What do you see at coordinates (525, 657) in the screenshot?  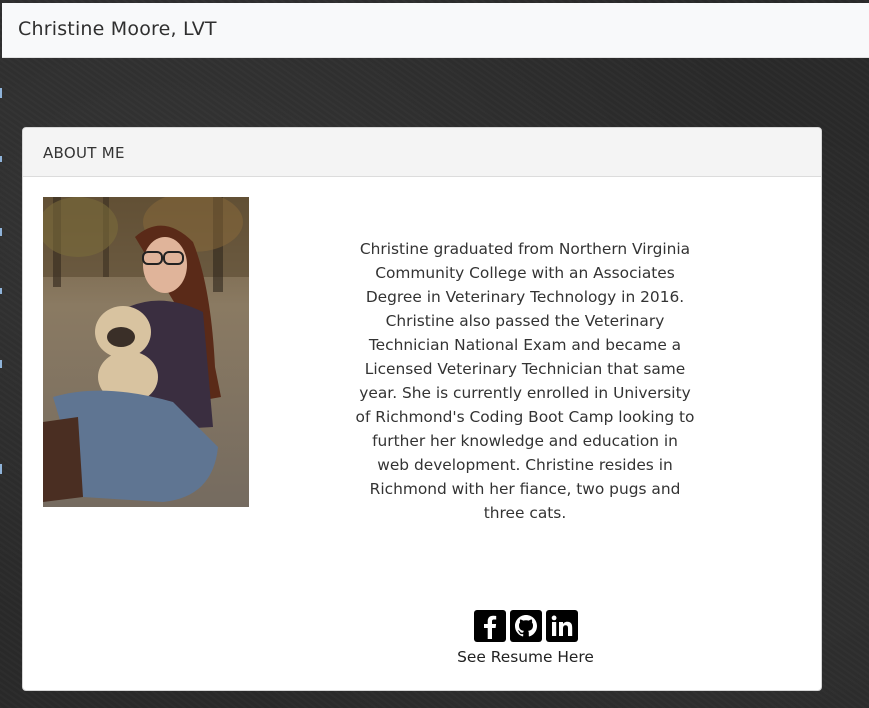 I see `resume-link: See Resume Here` at bounding box center [525, 657].